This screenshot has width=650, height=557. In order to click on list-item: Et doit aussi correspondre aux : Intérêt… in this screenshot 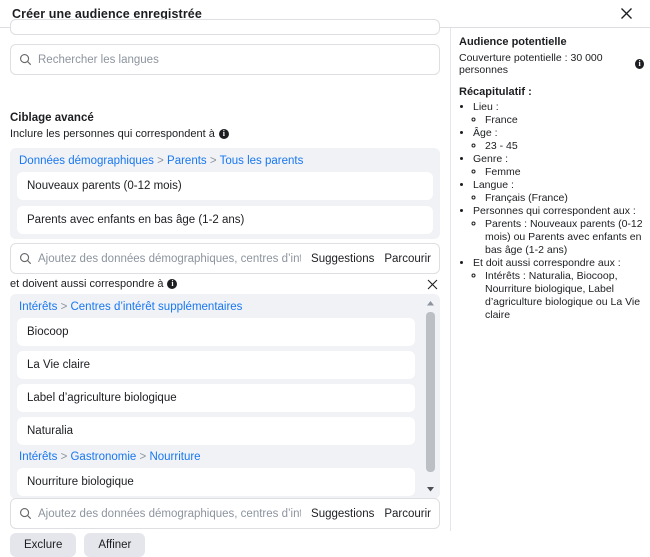, I will do `click(558, 289)`.